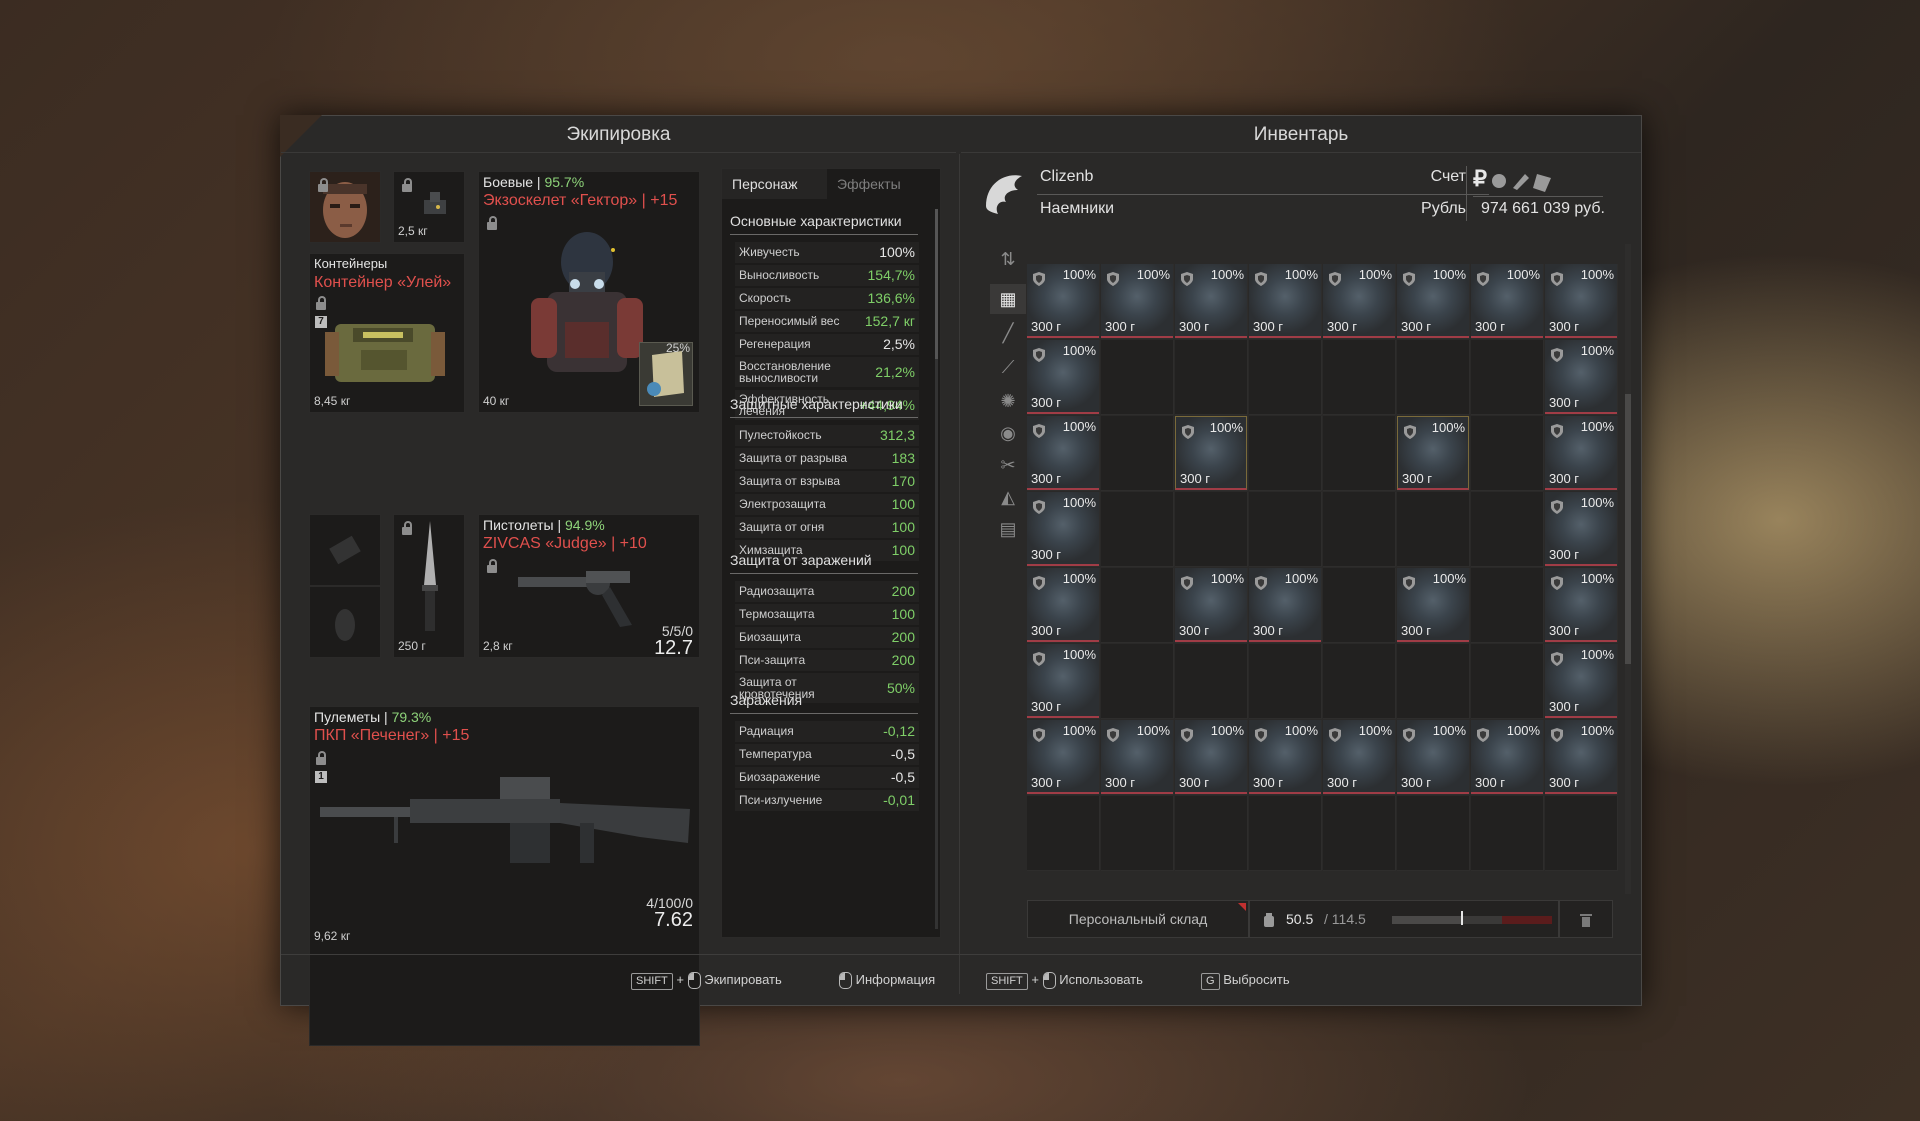 The width and height of the screenshot is (1920, 1121). I want to click on stat-row: Электрозащита 100, so click(827, 504).